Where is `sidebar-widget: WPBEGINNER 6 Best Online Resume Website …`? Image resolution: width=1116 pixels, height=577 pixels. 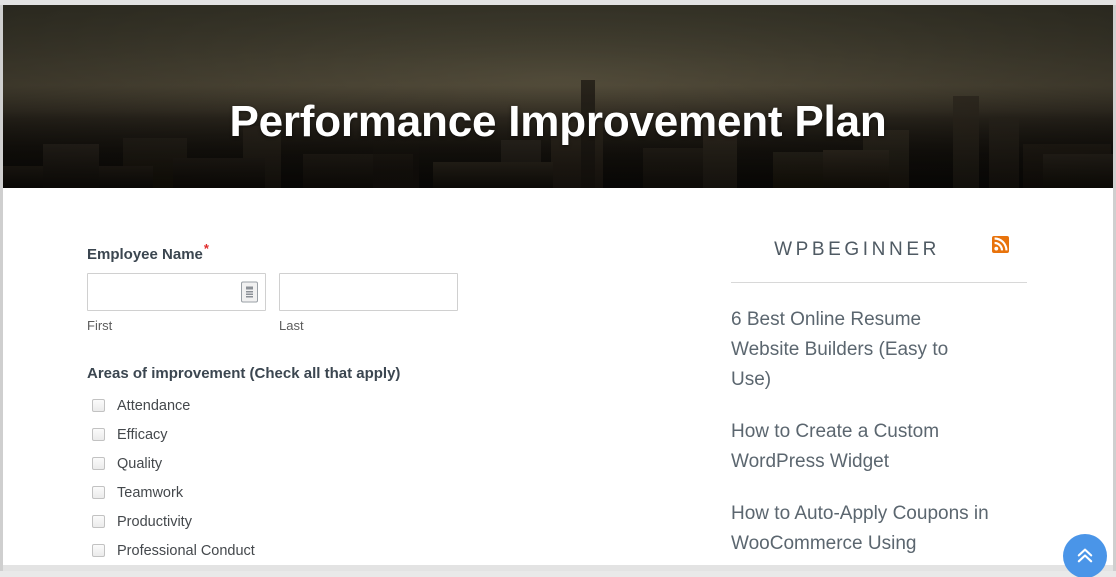
sidebar-widget: WPBEGINNER 6 Best Online Resume Website … is located at coordinates (879, 397).